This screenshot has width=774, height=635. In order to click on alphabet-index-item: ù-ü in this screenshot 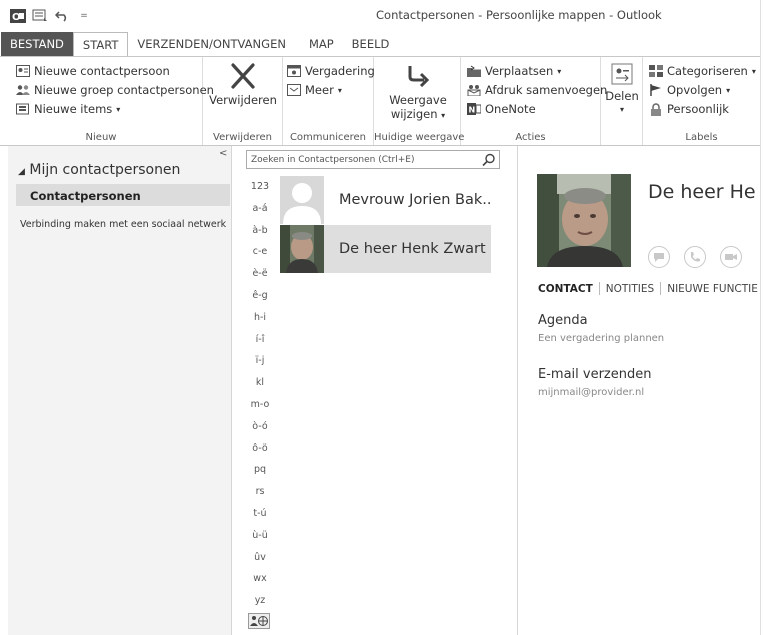, I will do `click(260, 540)`.